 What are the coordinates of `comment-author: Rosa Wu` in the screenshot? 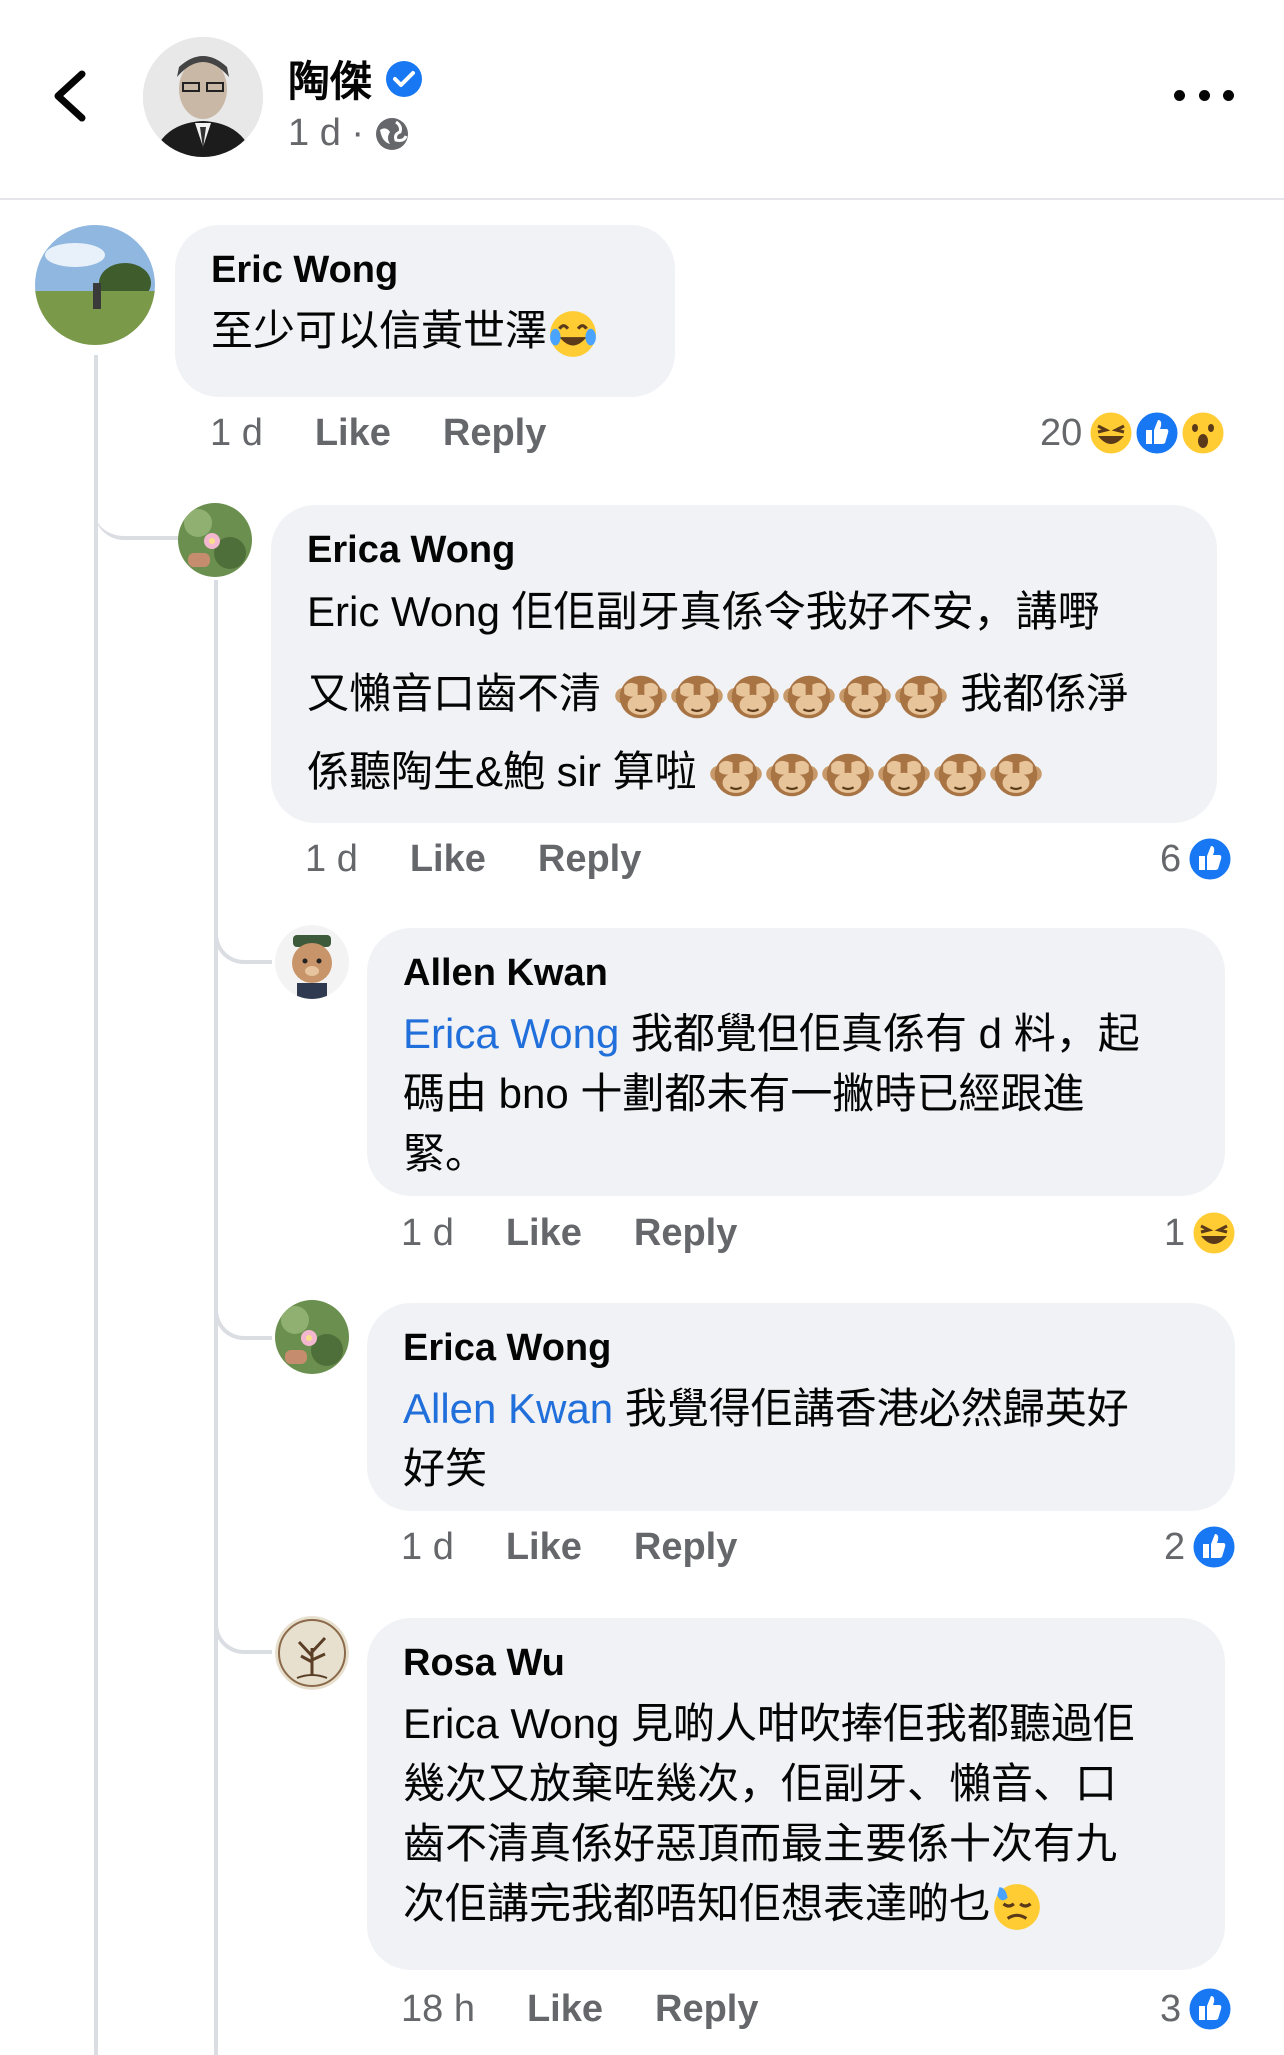 It's located at (796, 1663).